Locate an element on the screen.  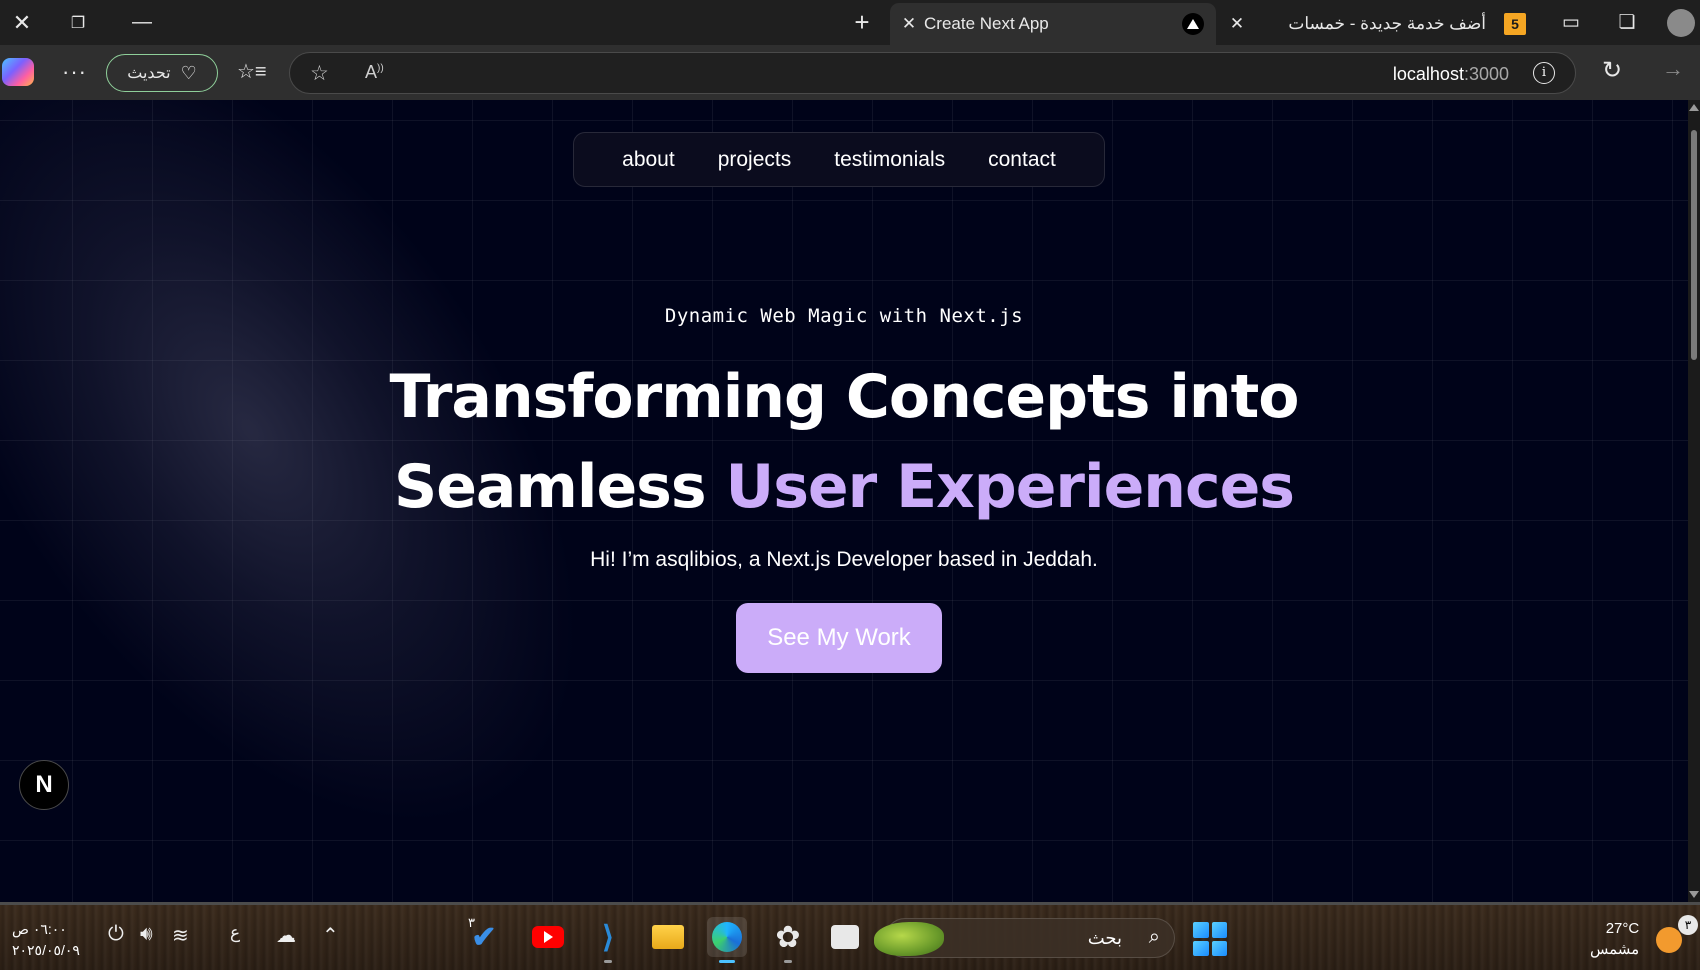
file-explorer-app is located at coordinates (668, 937).